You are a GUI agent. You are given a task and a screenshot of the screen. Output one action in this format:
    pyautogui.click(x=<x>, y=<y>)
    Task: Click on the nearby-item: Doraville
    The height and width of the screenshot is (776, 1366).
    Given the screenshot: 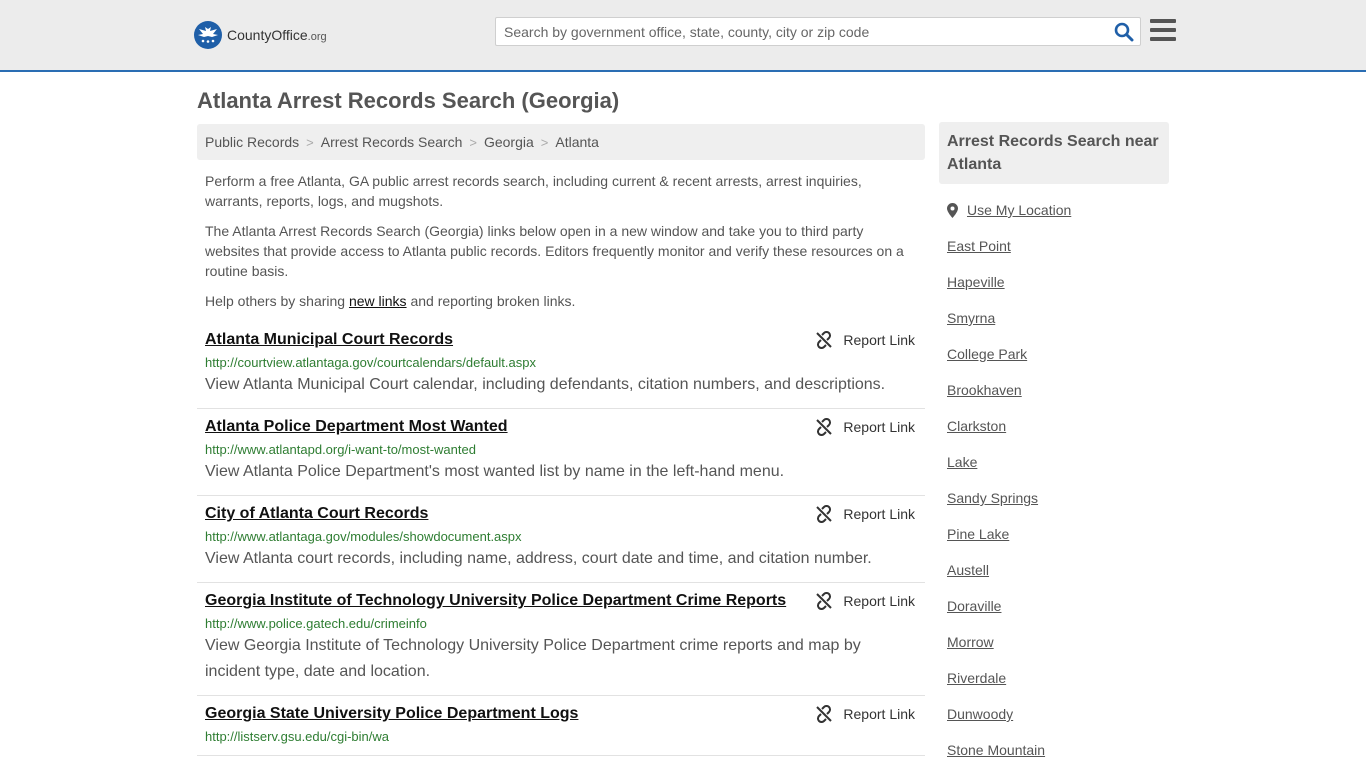 What is the action you would take?
    pyautogui.click(x=1058, y=614)
    